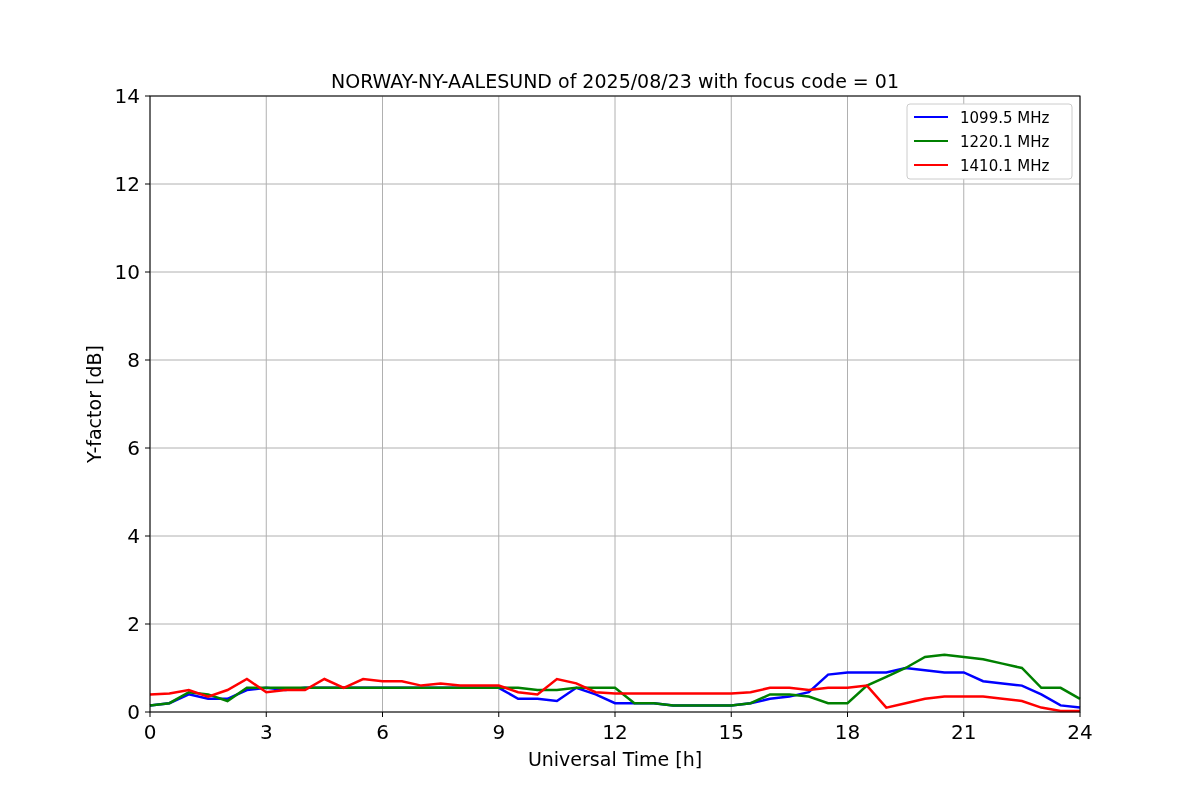  I want to click on legend-label: 1099.5 MHz, so click(1005, 118).